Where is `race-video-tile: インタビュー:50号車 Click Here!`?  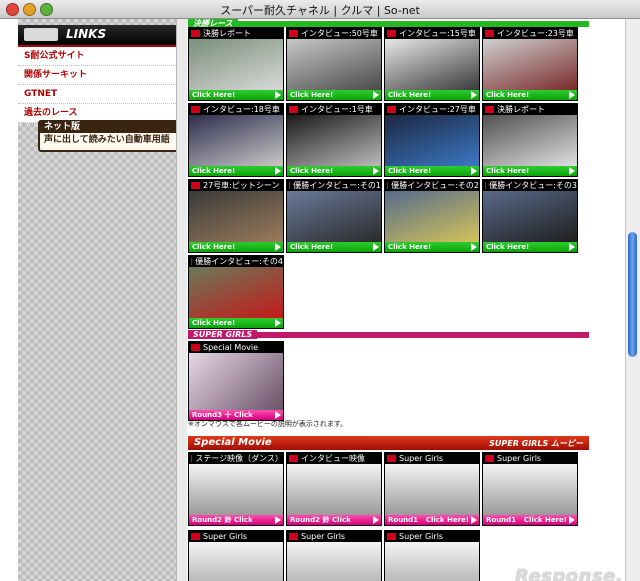 race-video-tile: インタビュー:50号車 Click Here! is located at coordinates (334, 64).